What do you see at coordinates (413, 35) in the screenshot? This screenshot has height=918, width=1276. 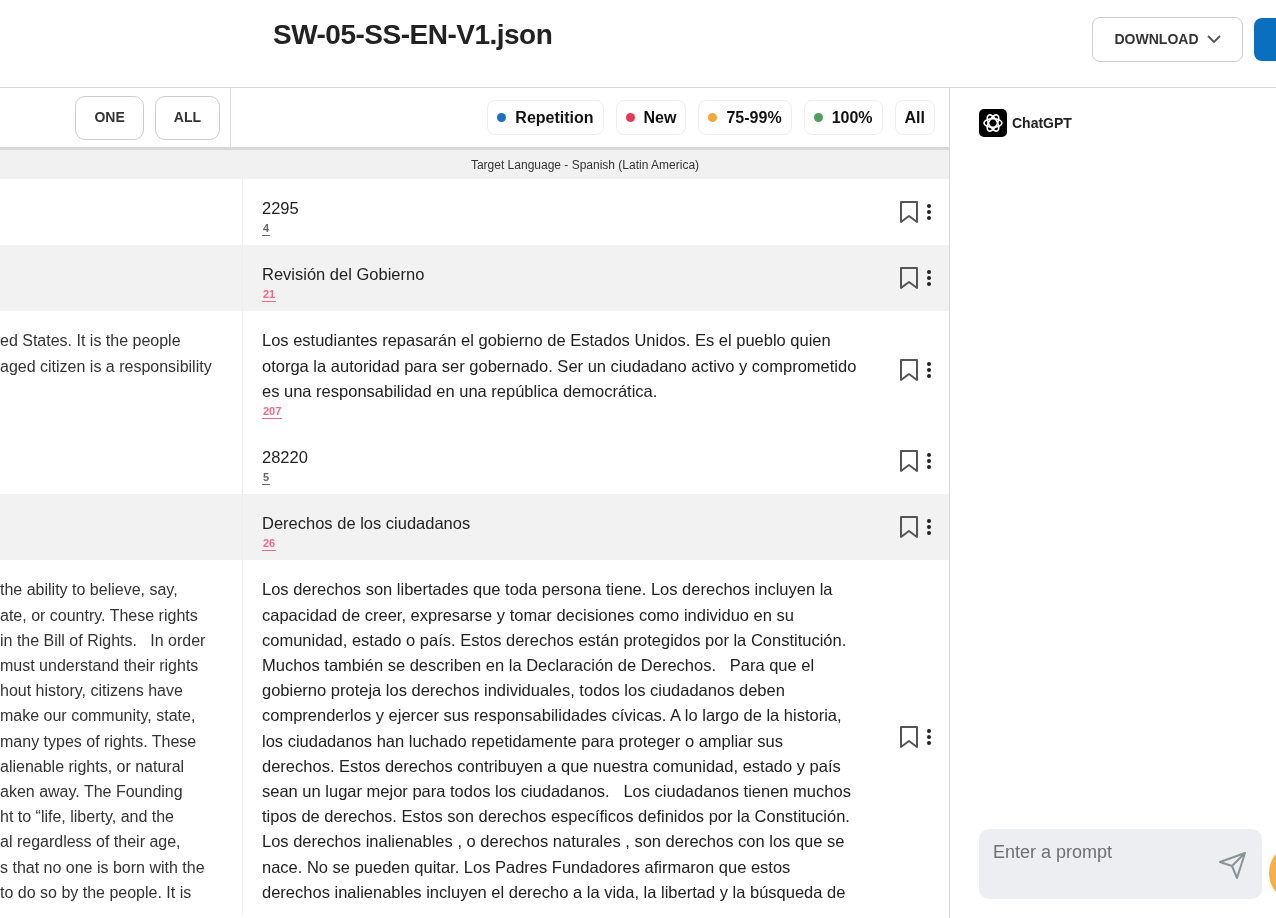 I see `file-title: SW-05-SS-EN-V1.json` at bounding box center [413, 35].